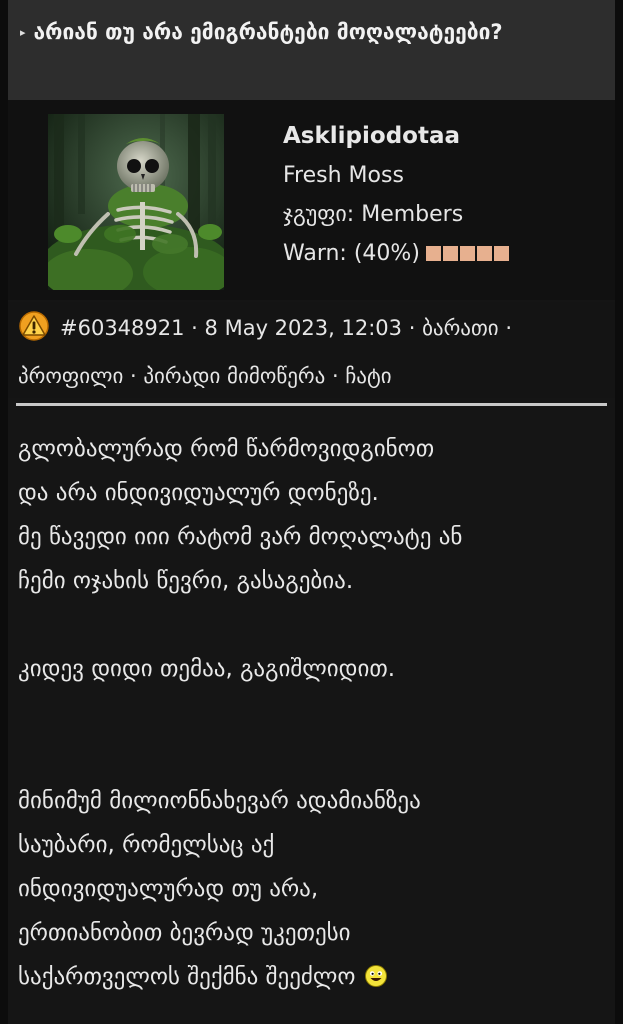 This screenshot has width=623, height=1024. I want to click on avatar, so click(136, 202).